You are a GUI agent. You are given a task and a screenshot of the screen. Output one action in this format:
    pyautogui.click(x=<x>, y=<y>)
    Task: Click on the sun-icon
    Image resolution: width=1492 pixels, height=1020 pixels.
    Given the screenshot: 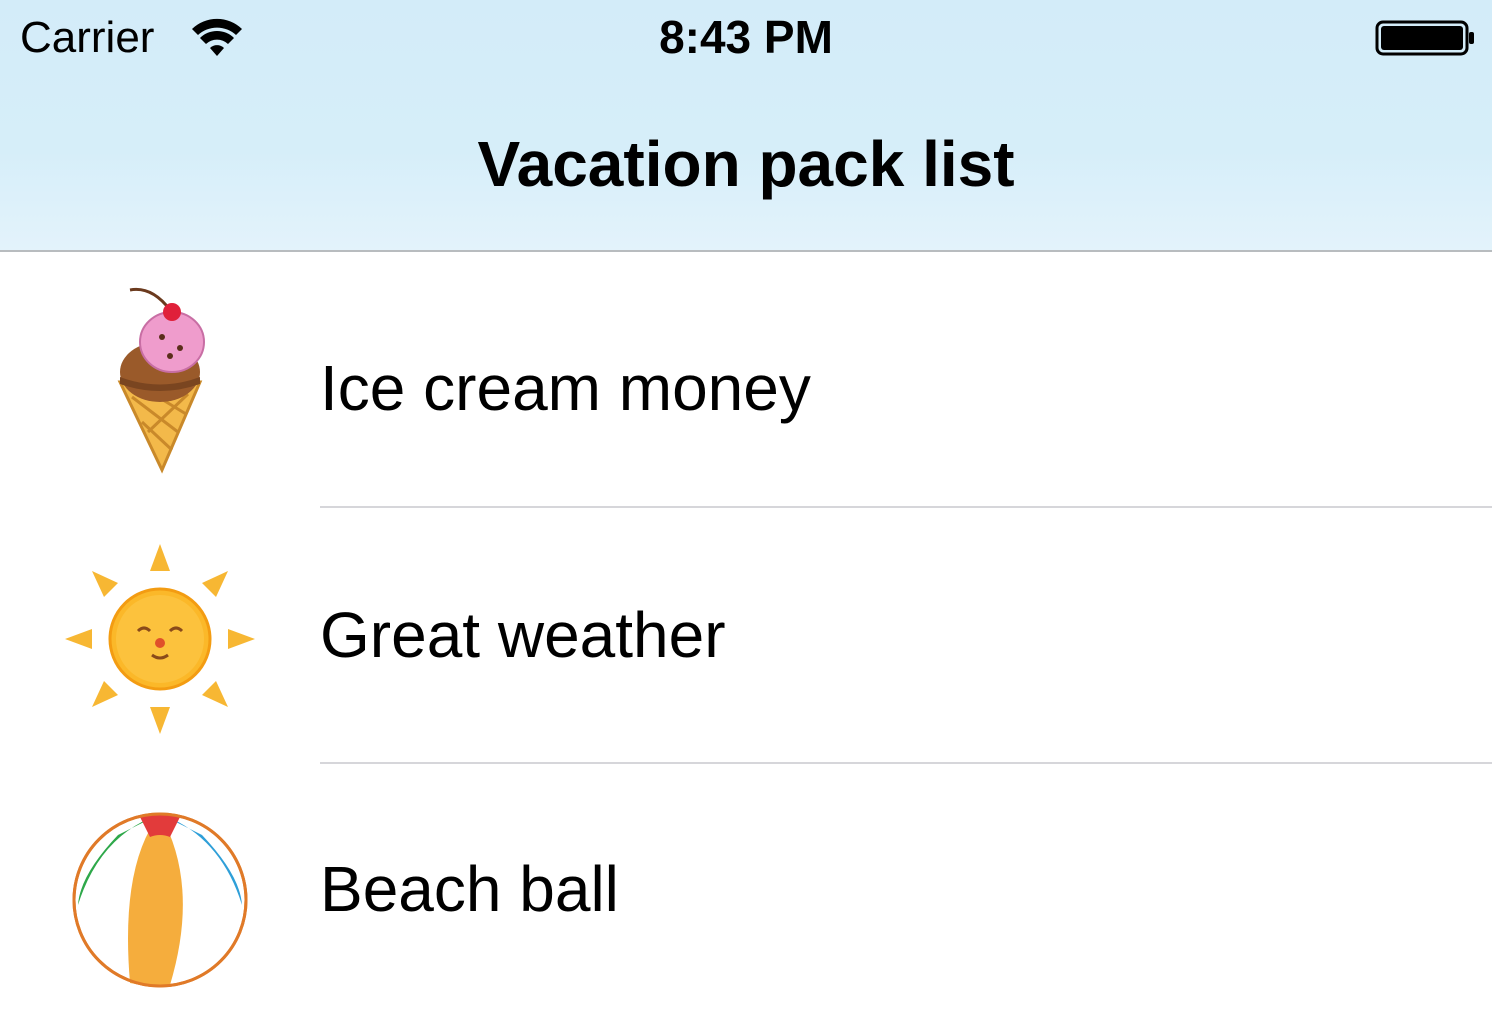 What is the action you would take?
    pyautogui.click(x=160, y=639)
    